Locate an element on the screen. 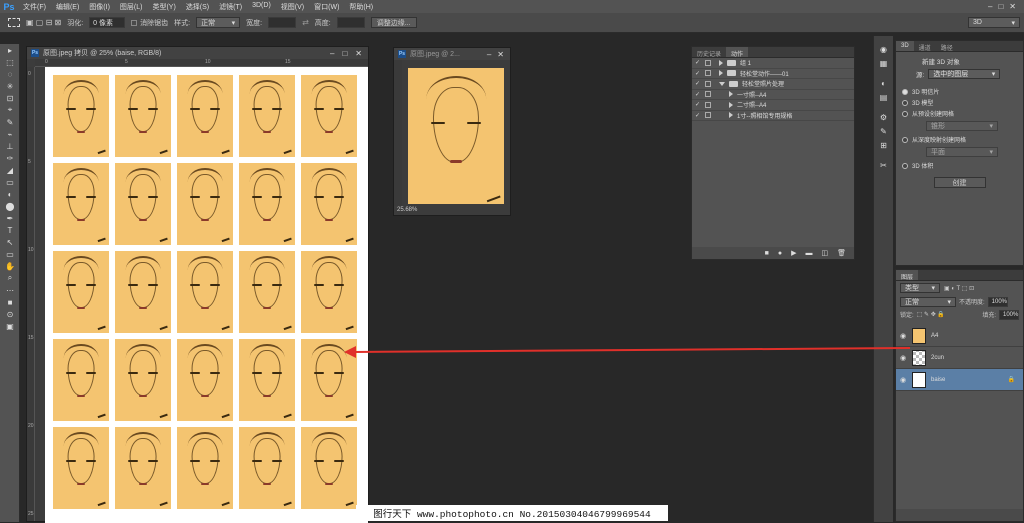 The height and width of the screenshot is (523, 1024). trash-icon: 🗑 is located at coordinates (841, 253).